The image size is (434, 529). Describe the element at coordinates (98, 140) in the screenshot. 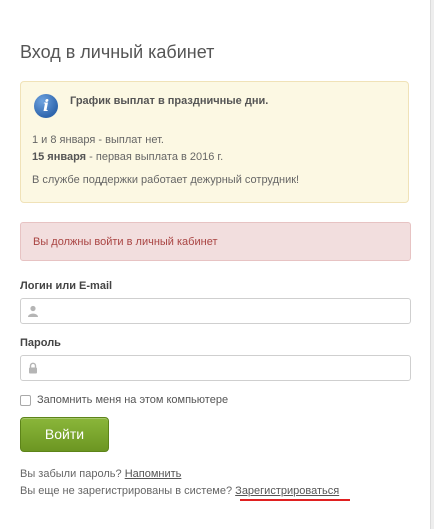

I see `notice-line-1: 1 и 8 января - выплат нет.` at that location.